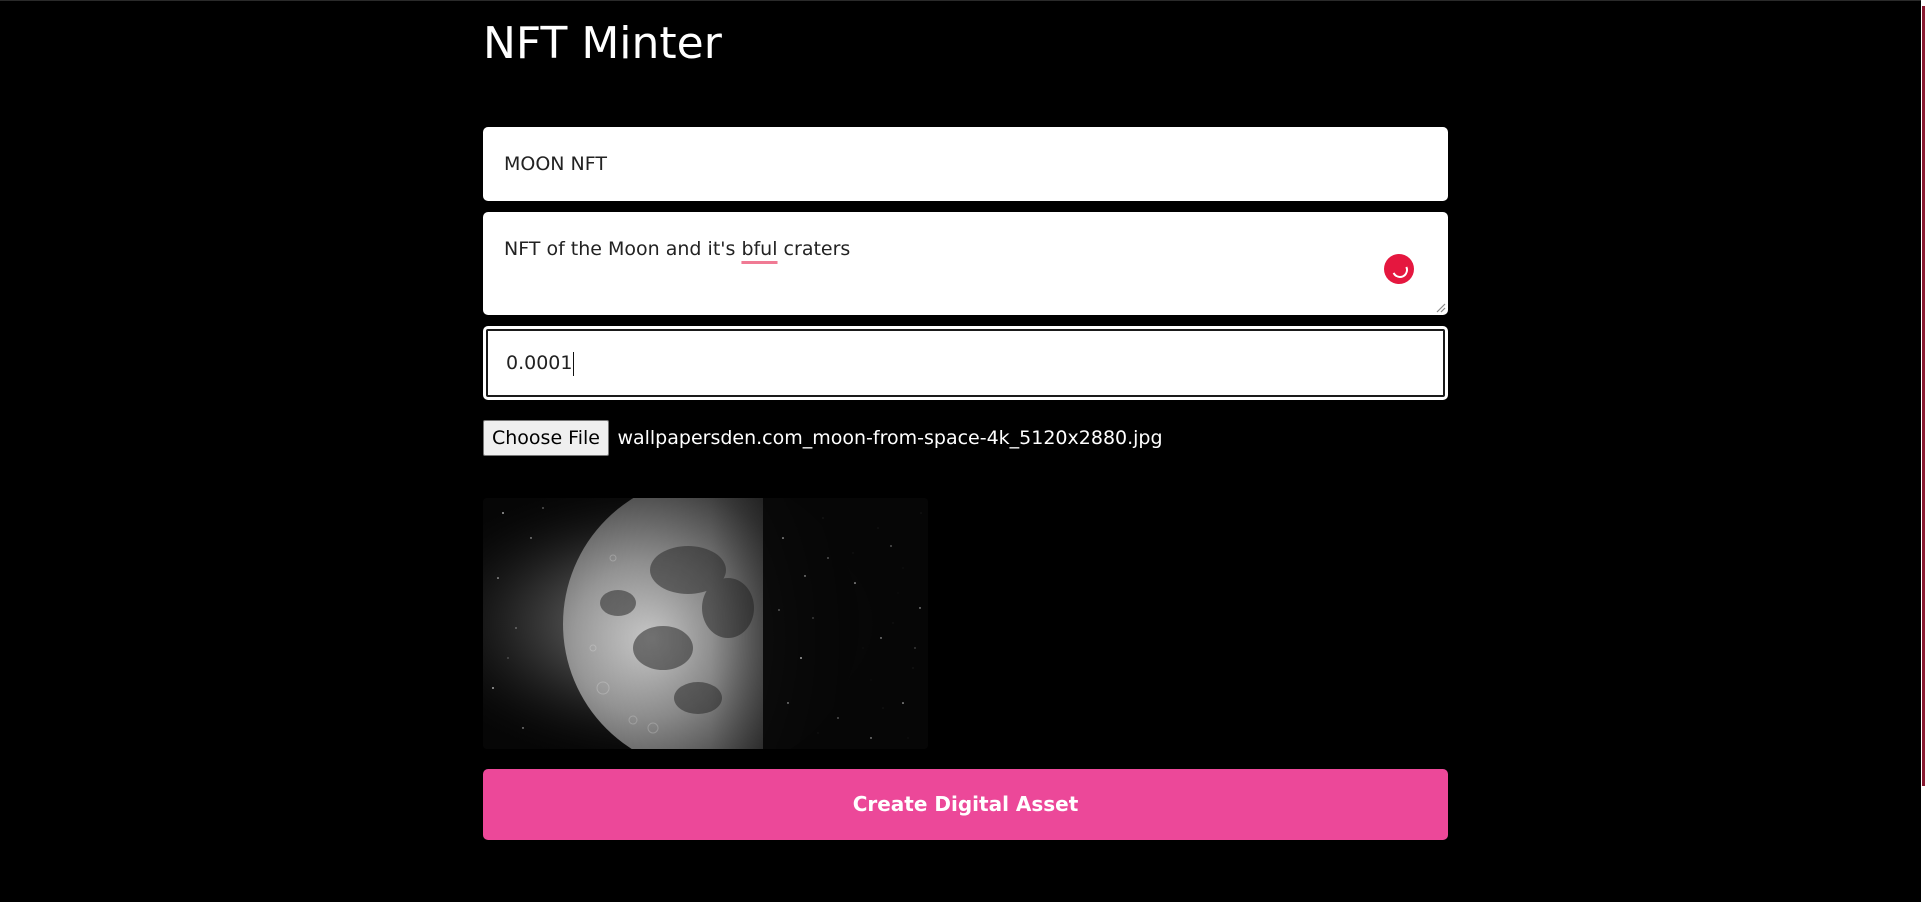 The height and width of the screenshot is (902, 1928). I want to click on choose-file-button: Choose File, so click(546, 438).